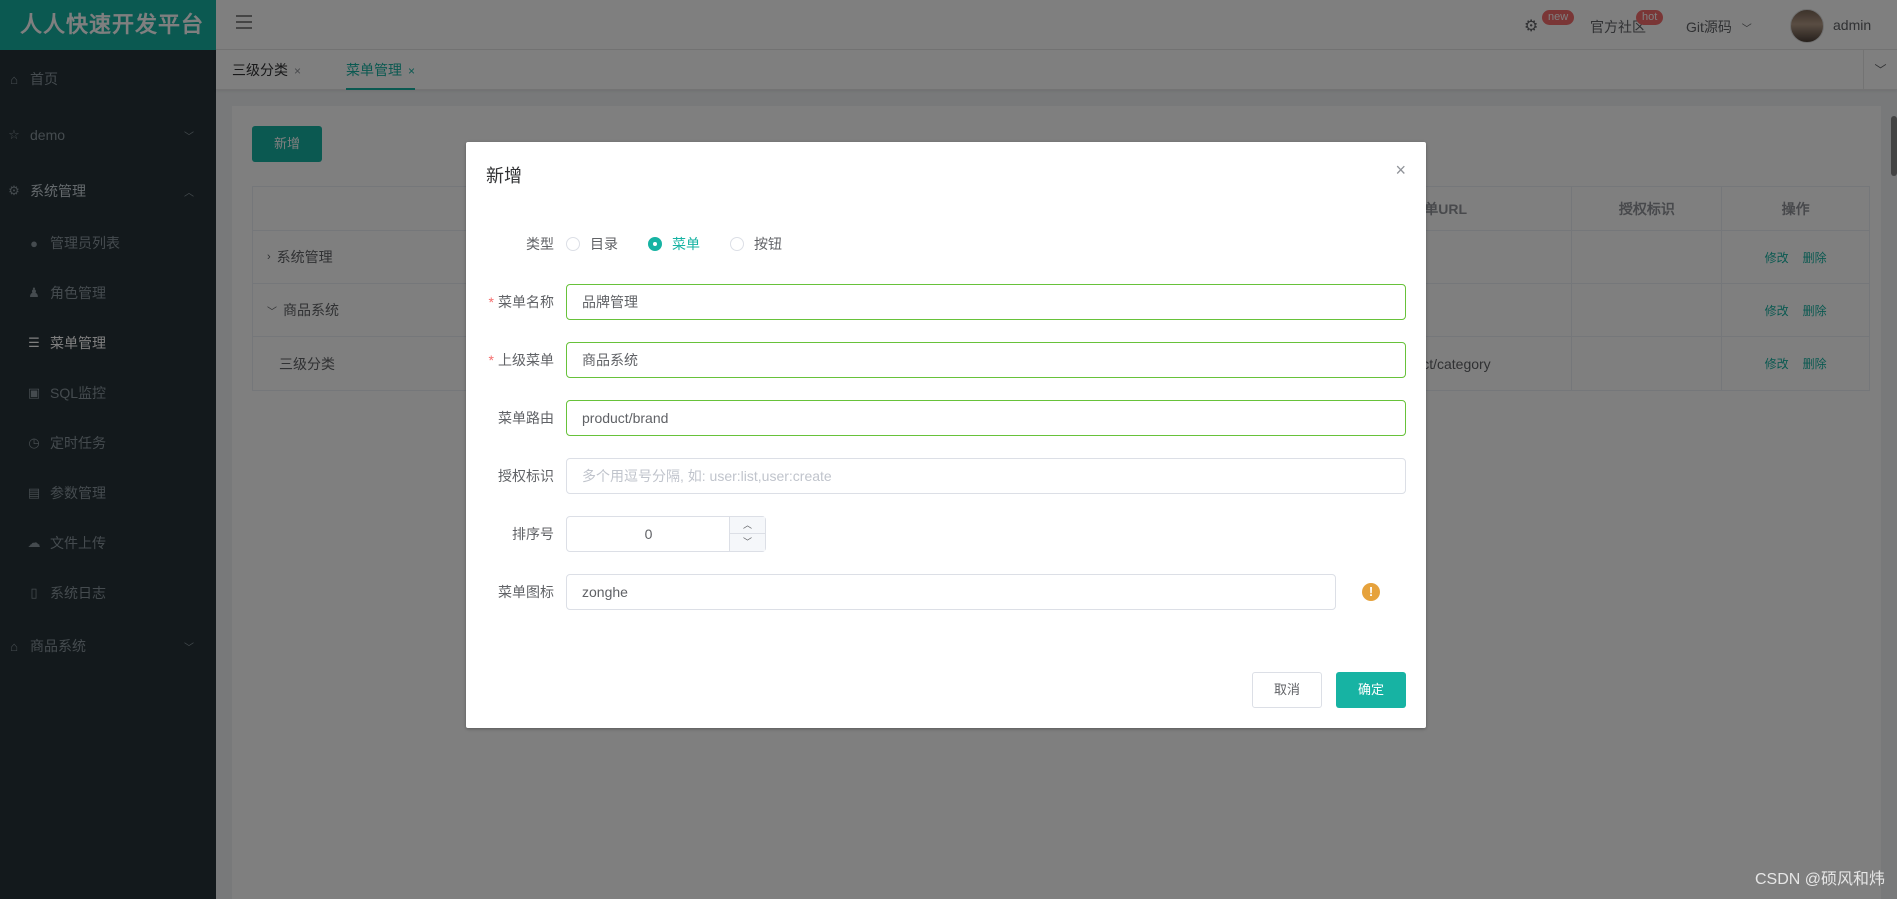 The image size is (1897, 899). Describe the element at coordinates (951, 592) in the screenshot. I see `menu-icon-input: zonghe` at that location.